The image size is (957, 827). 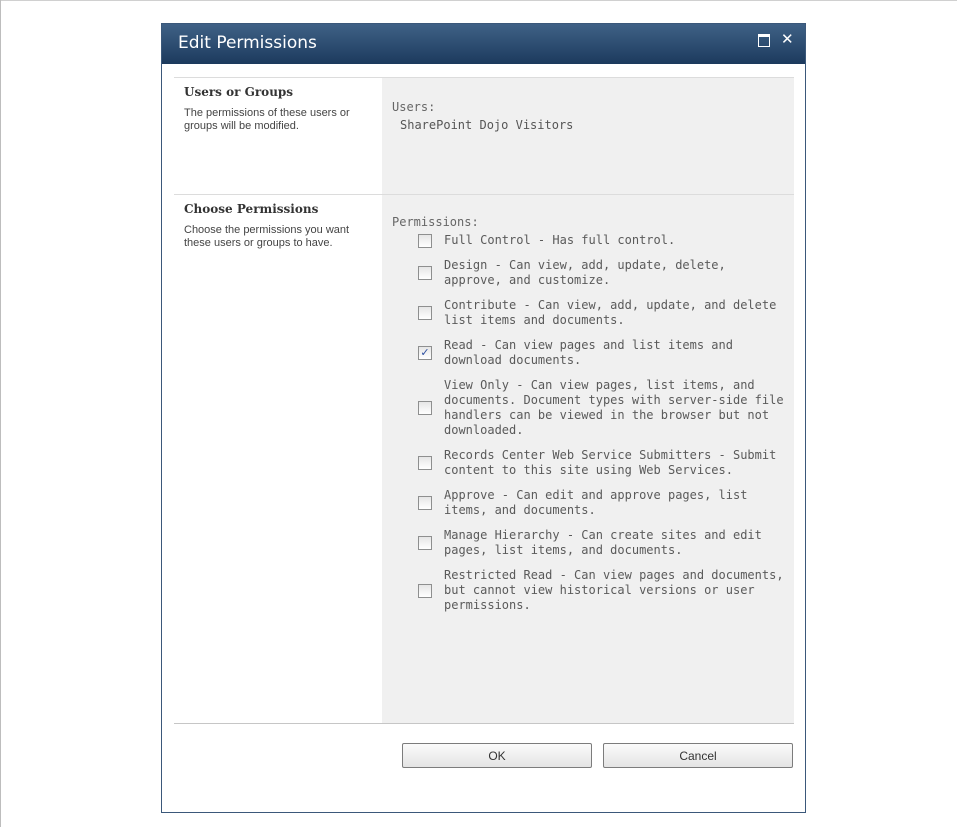 What do you see at coordinates (435, 222) in the screenshot?
I see `permissions-label: Permissions:` at bounding box center [435, 222].